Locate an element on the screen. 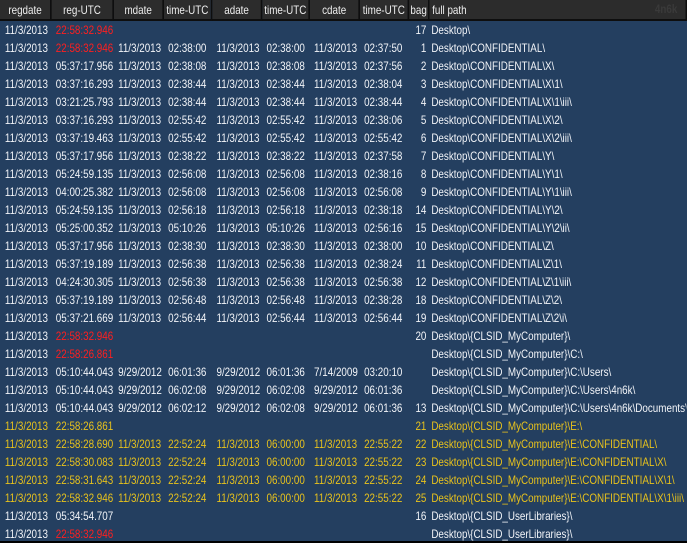 The width and height of the screenshot is (687, 543). cell-atime-utc: 02:56:38 is located at coordinates (285, 264).